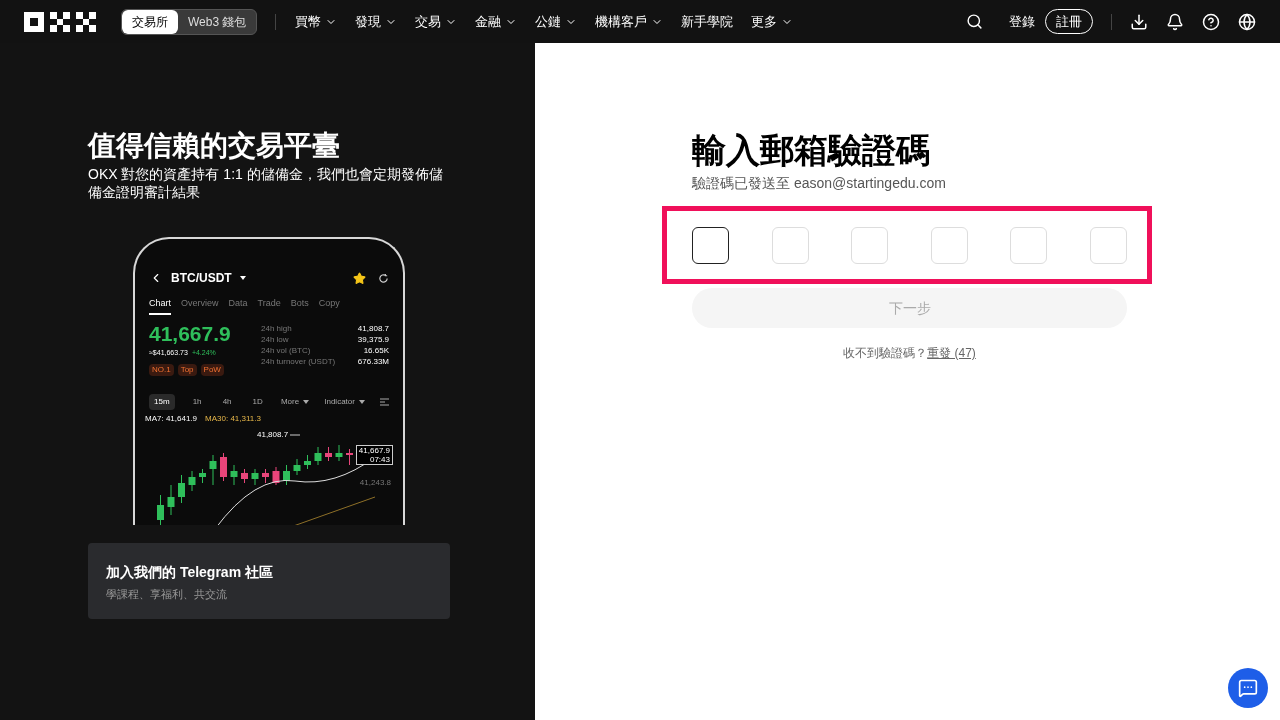  What do you see at coordinates (384, 402) in the screenshot?
I see `settings-icon` at bounding box center [384, 402].